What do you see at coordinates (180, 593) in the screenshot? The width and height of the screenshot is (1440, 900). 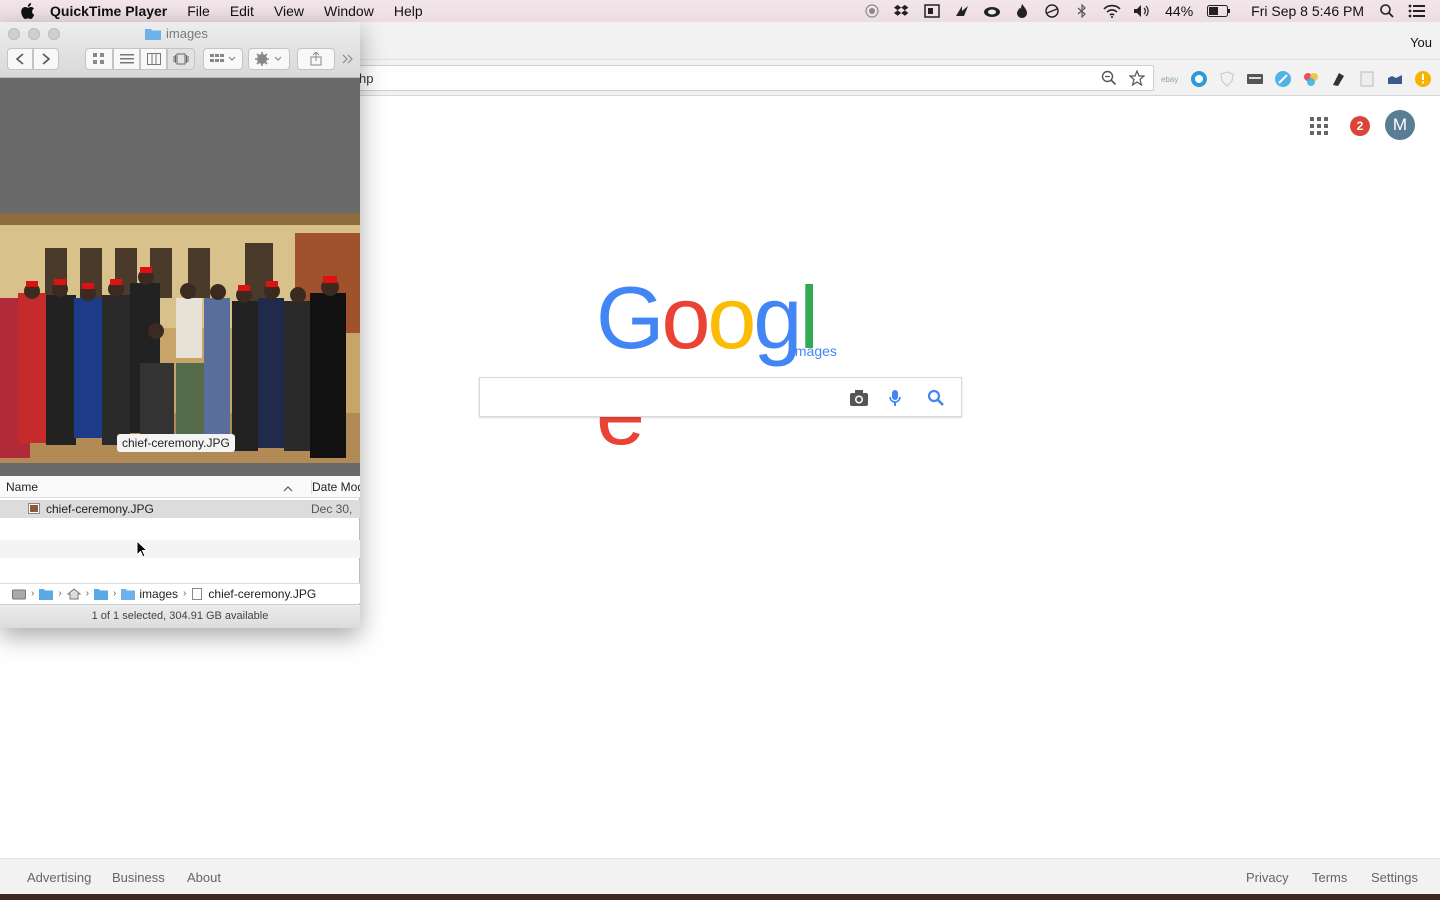 I see `path-bar: › › › › images › chief-ceremony.JPG` at bounding box center [180, 593].